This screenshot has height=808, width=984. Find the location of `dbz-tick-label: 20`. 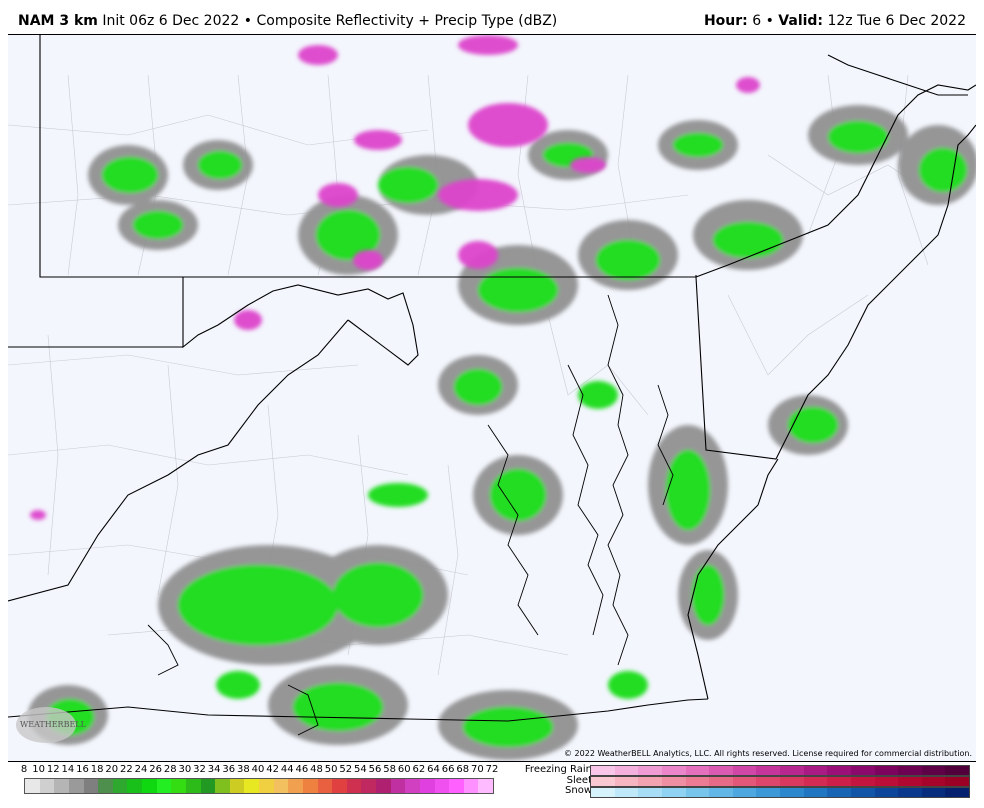

dbz-tick-label: 20 is located at coordinates (112, 769).